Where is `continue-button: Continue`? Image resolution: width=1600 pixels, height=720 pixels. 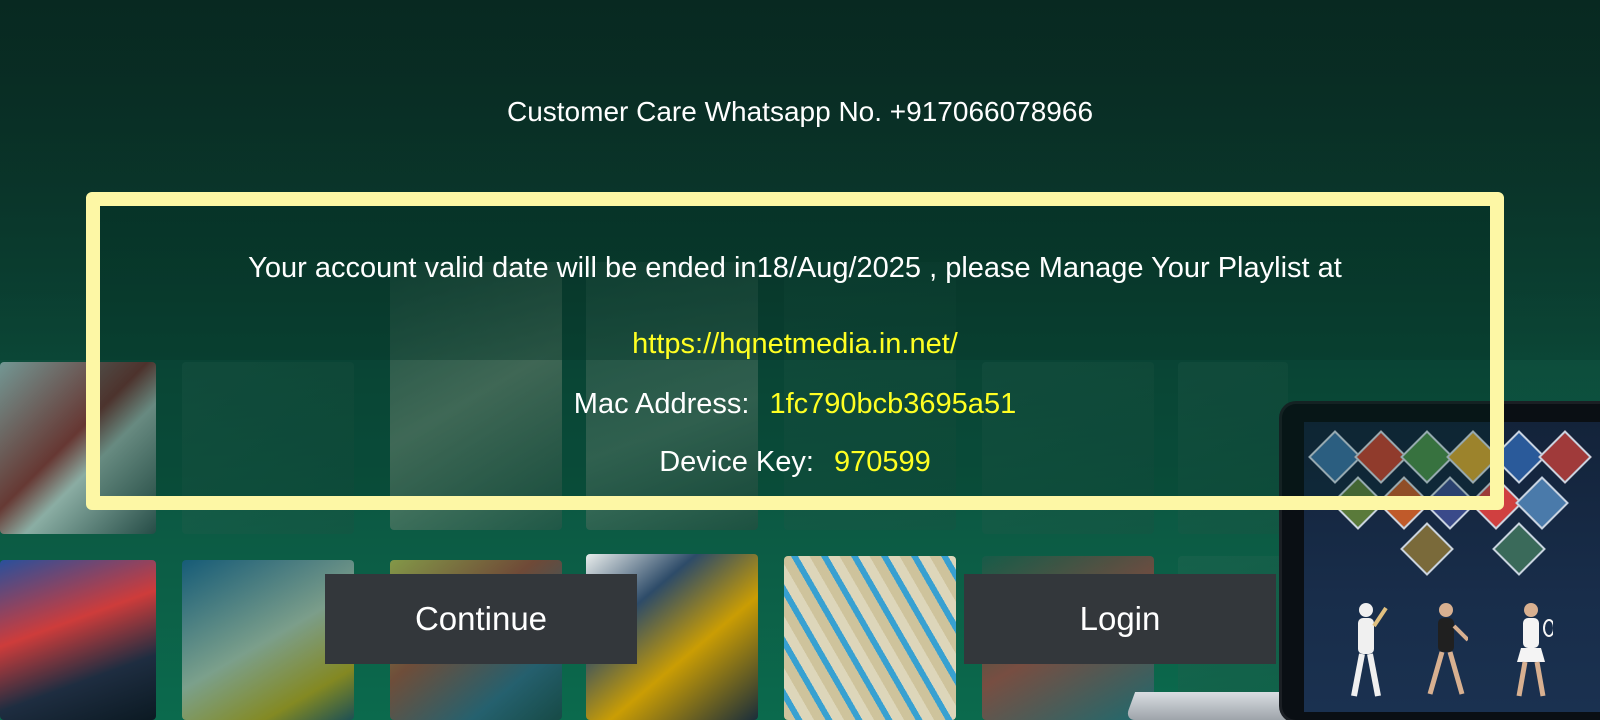 continue-button: Continue is located at coordinates (481, 619).